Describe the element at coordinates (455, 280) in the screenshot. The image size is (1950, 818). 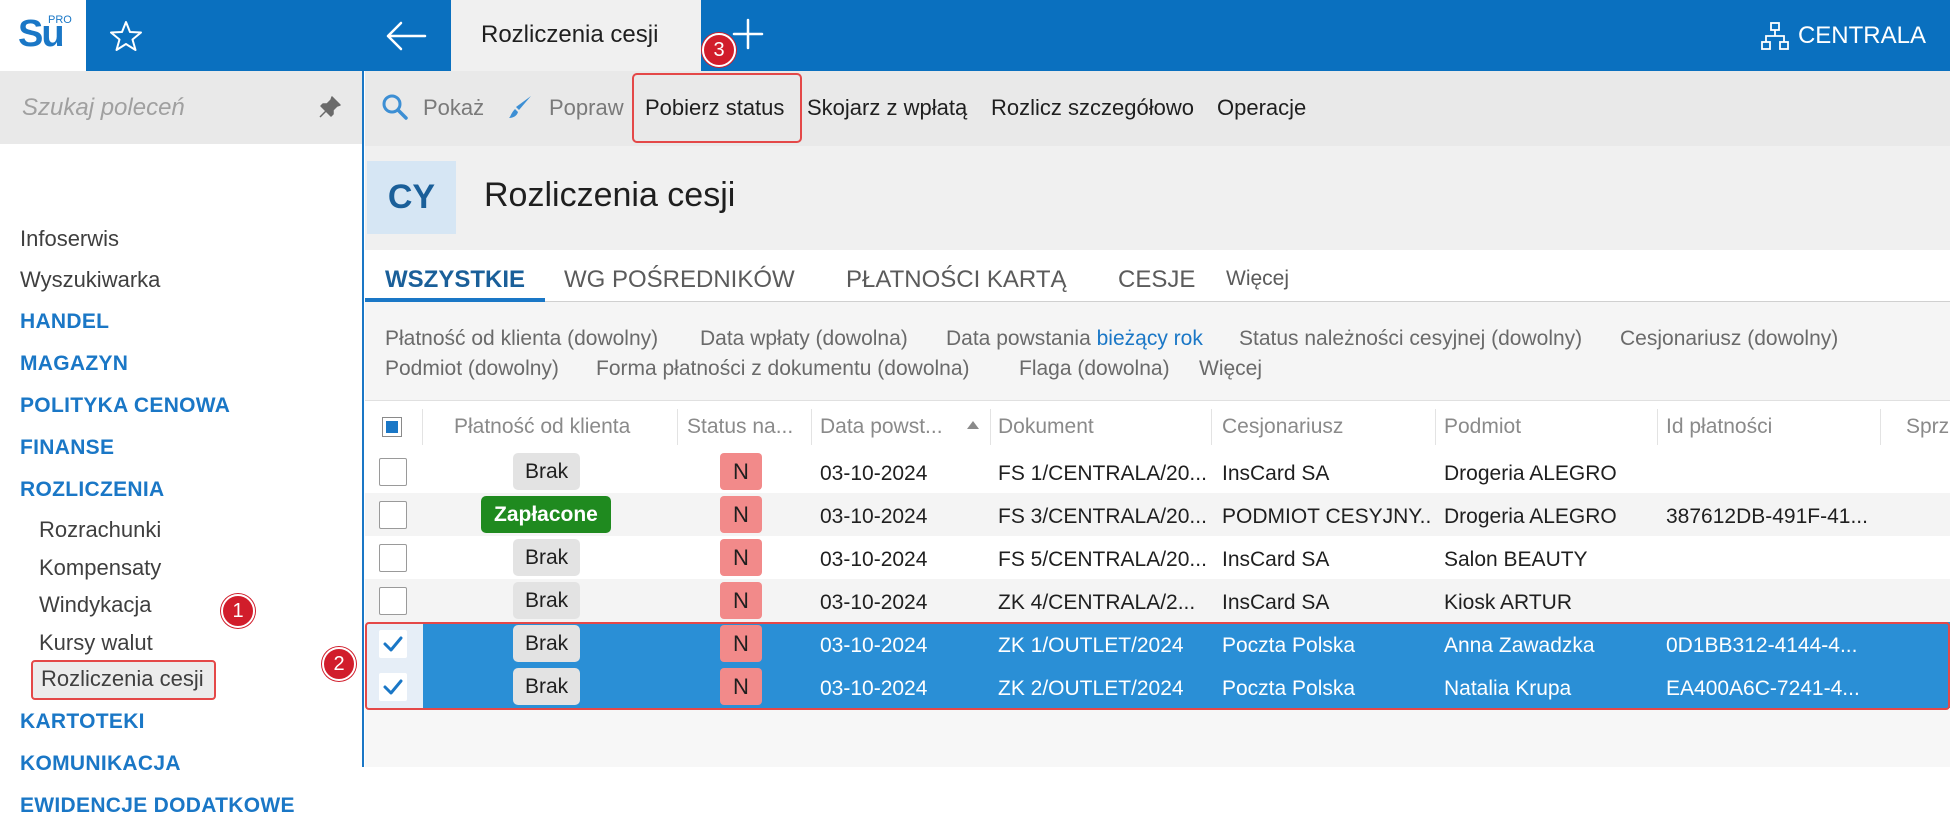
I see `tab-wszystkie: WSZYSTKIE` at that location.